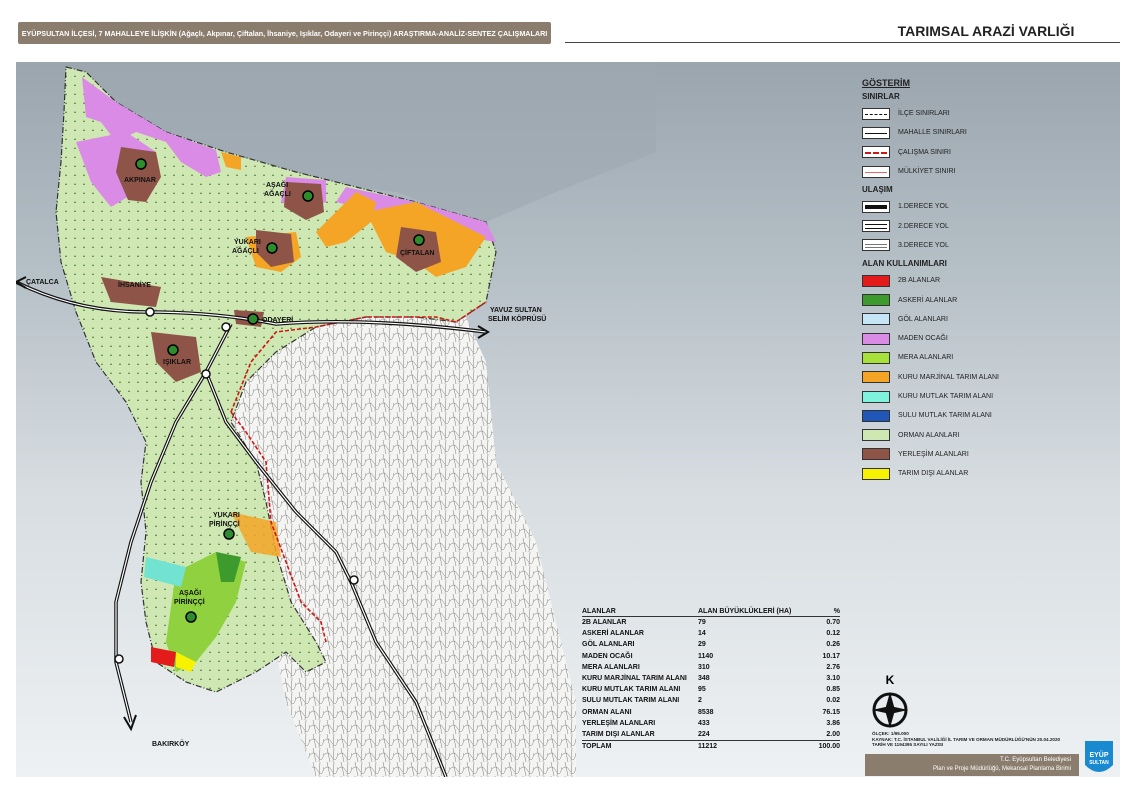  Describe the element at coordinates (904, 264) in the screenshot. I see `legend-landuse-title: ALAN KULLANIMLARI` at that location.